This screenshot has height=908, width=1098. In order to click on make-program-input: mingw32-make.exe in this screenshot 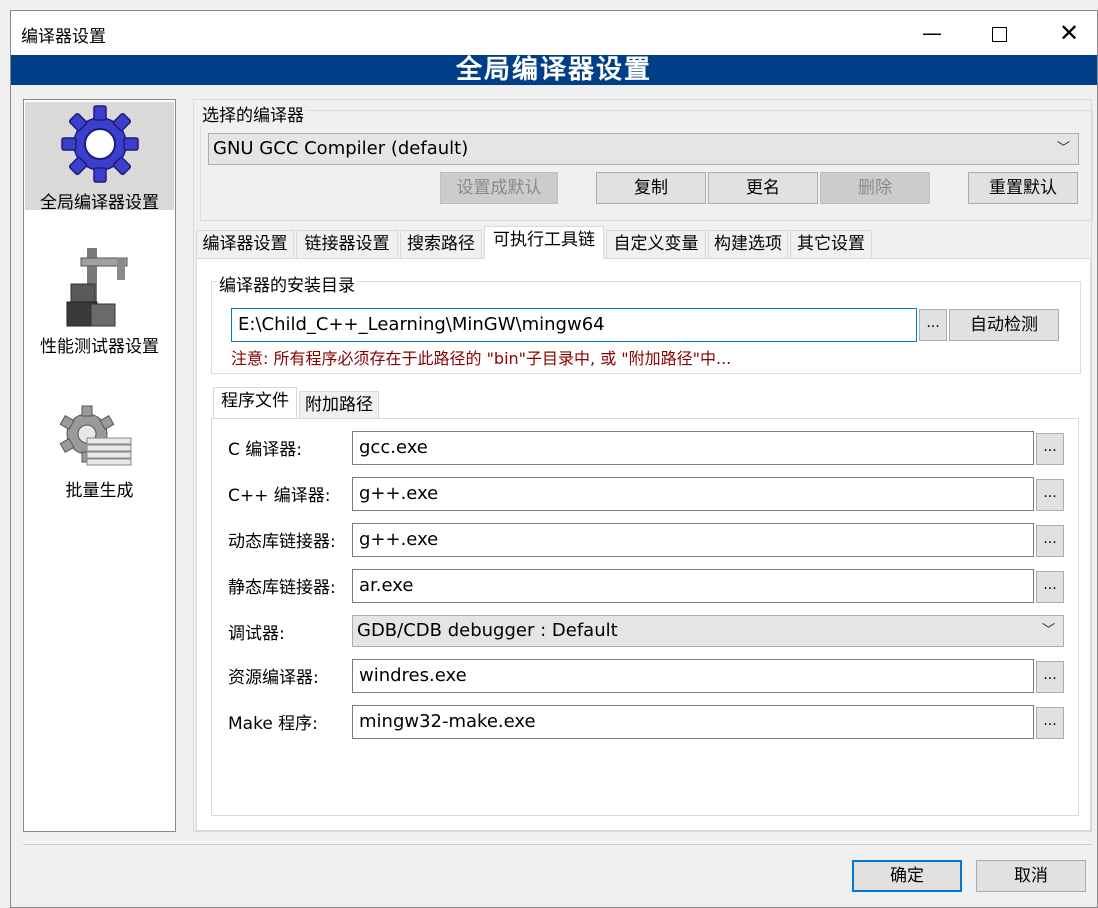, I will do `click(693, 722)`.